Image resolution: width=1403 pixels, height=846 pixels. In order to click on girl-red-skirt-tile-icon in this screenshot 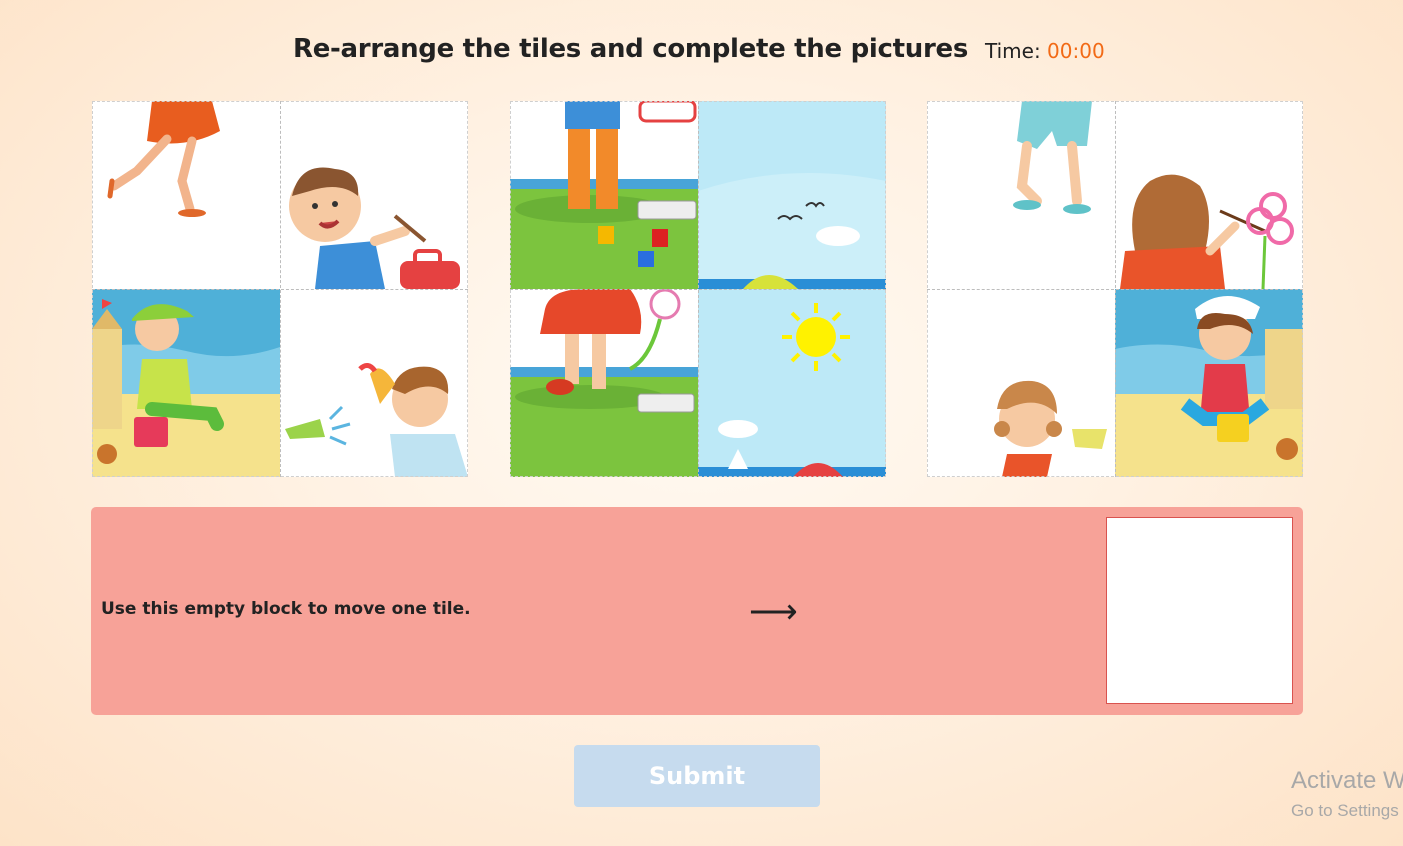, I will do `click(604, 383)`.